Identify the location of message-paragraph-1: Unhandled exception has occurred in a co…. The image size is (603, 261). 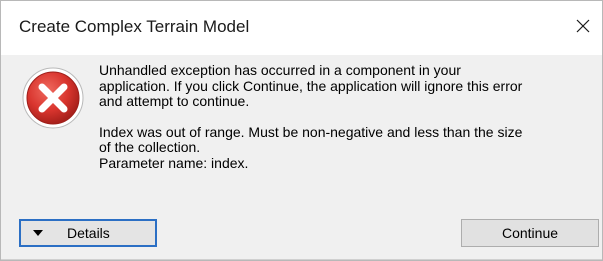
(344, 86).